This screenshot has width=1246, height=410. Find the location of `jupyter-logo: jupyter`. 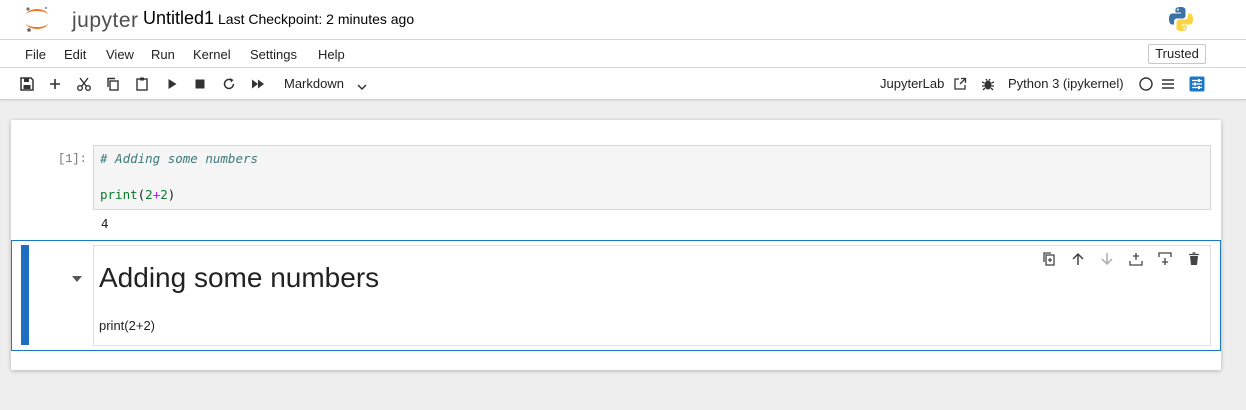

jupyter-logo: jupyter is located at coordinates (80, 19).